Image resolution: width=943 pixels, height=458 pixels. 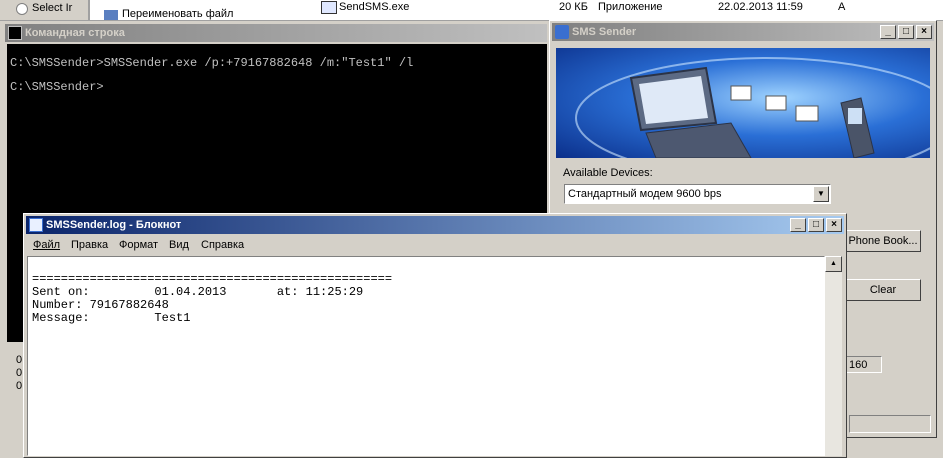 What do you see at coordinates (435, 225) in the screenshot?
I see `notepad-titlebar: SMSSender.log - Блокнот _ □ ×` at bounding box center [435, 225].